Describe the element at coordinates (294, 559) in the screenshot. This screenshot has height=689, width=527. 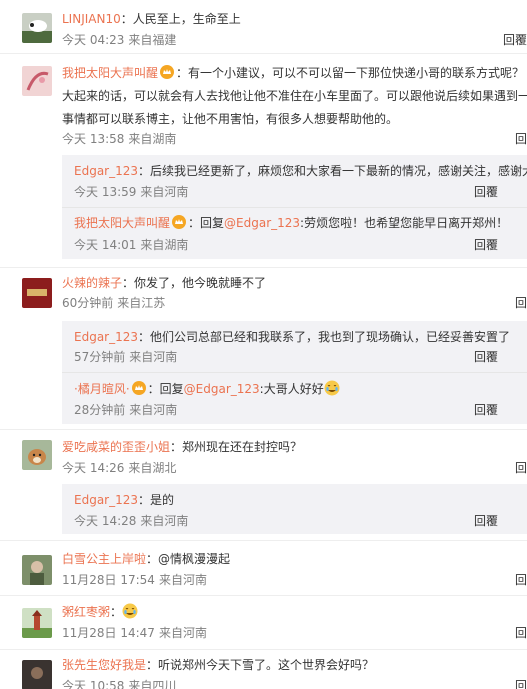
I see `comment-text: 白雪公主上岸啦：@情枫漫漫起` at that location.